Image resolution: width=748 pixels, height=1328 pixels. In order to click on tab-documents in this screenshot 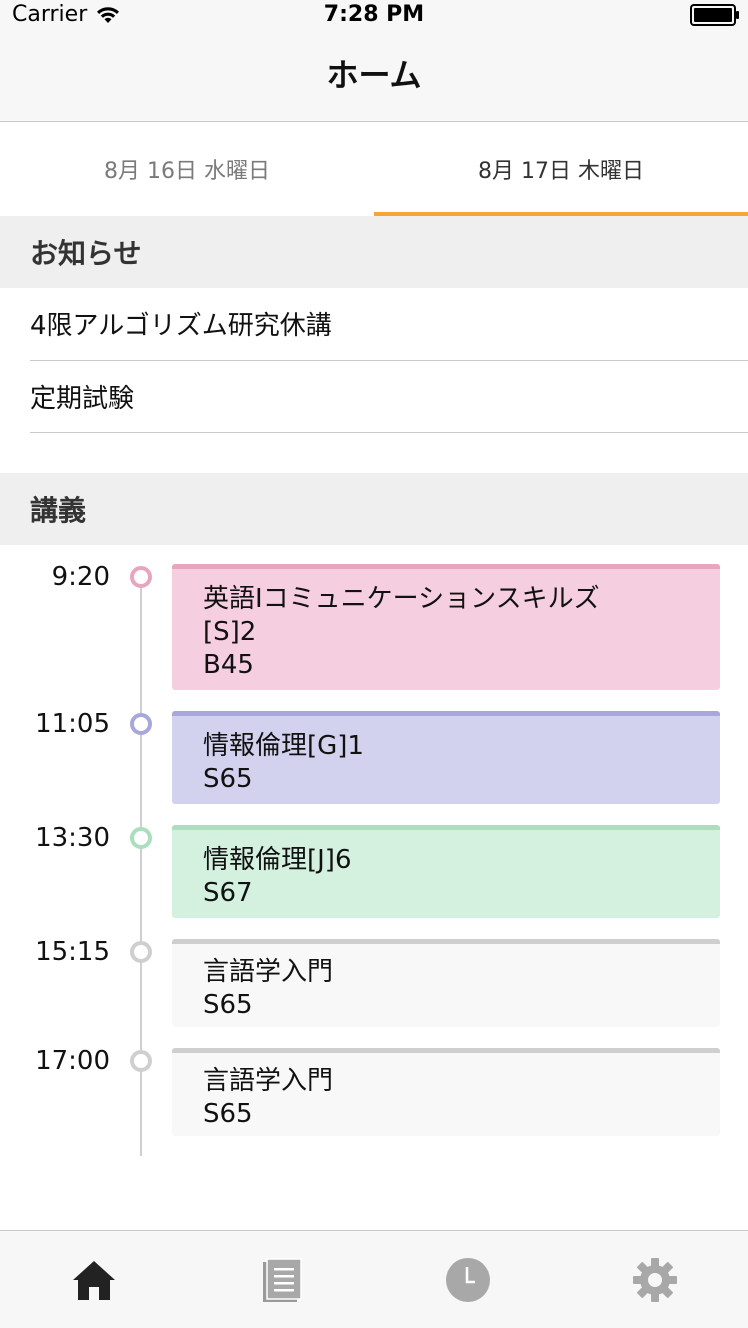, I will do `click(280, 1279)`.